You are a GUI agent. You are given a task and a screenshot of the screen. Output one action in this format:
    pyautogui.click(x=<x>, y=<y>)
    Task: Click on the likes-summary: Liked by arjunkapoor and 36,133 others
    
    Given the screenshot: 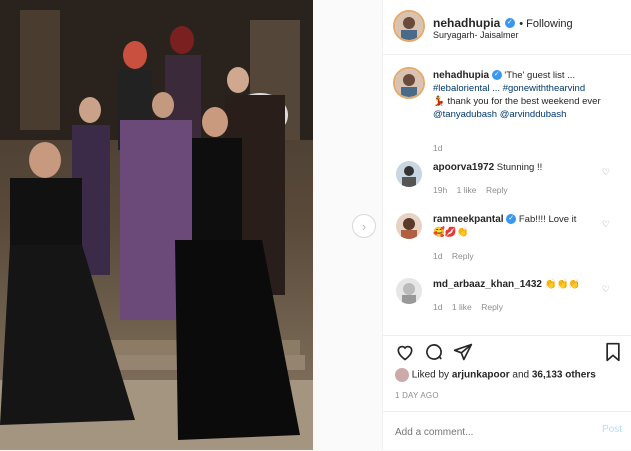 What is the action you would take?
    pyautogui.click(x=495, y=375)
    